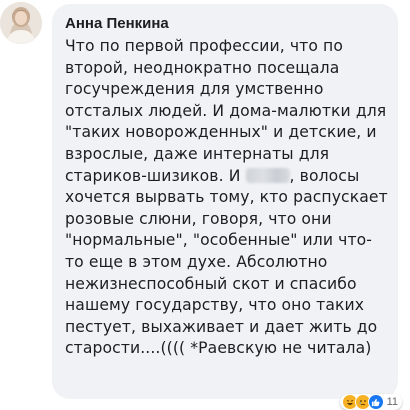  I want to click on redacted-name-blur, so click(267, 175).